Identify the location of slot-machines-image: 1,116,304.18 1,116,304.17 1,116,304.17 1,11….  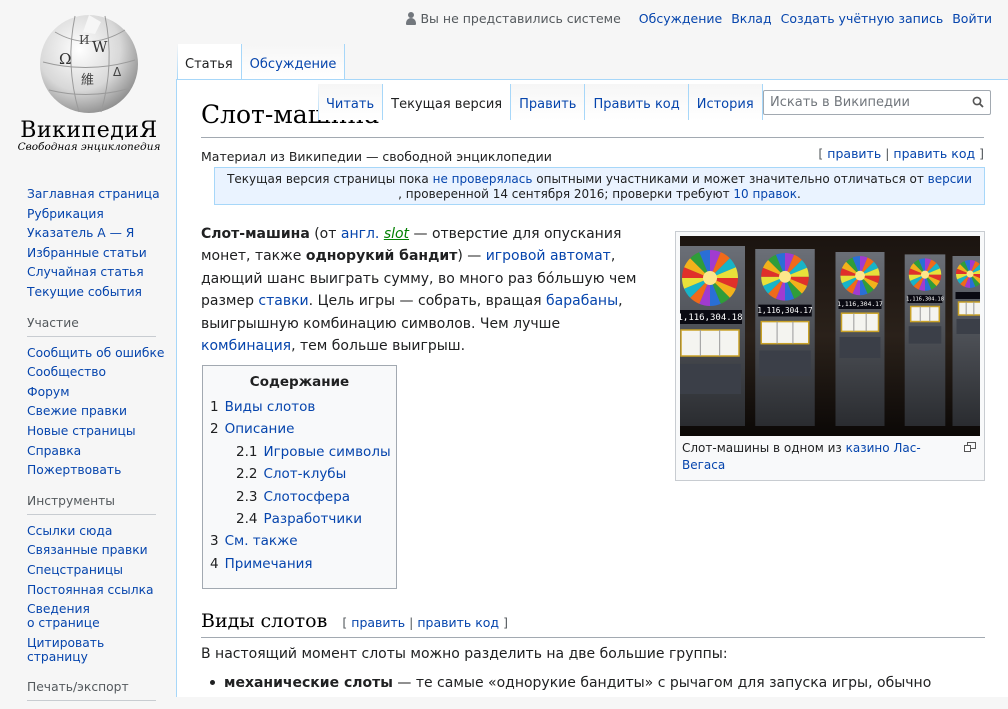
(830, 336).